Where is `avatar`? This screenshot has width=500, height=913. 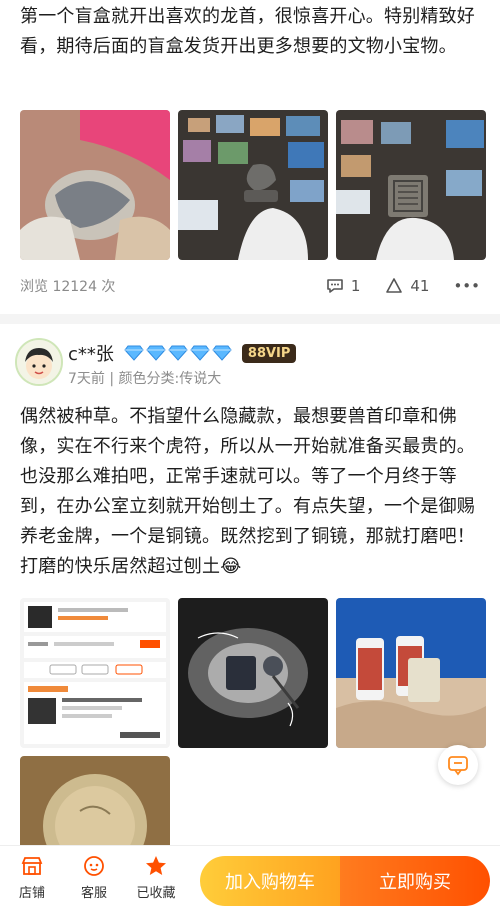 avatar is located at coordinates (39, 362).